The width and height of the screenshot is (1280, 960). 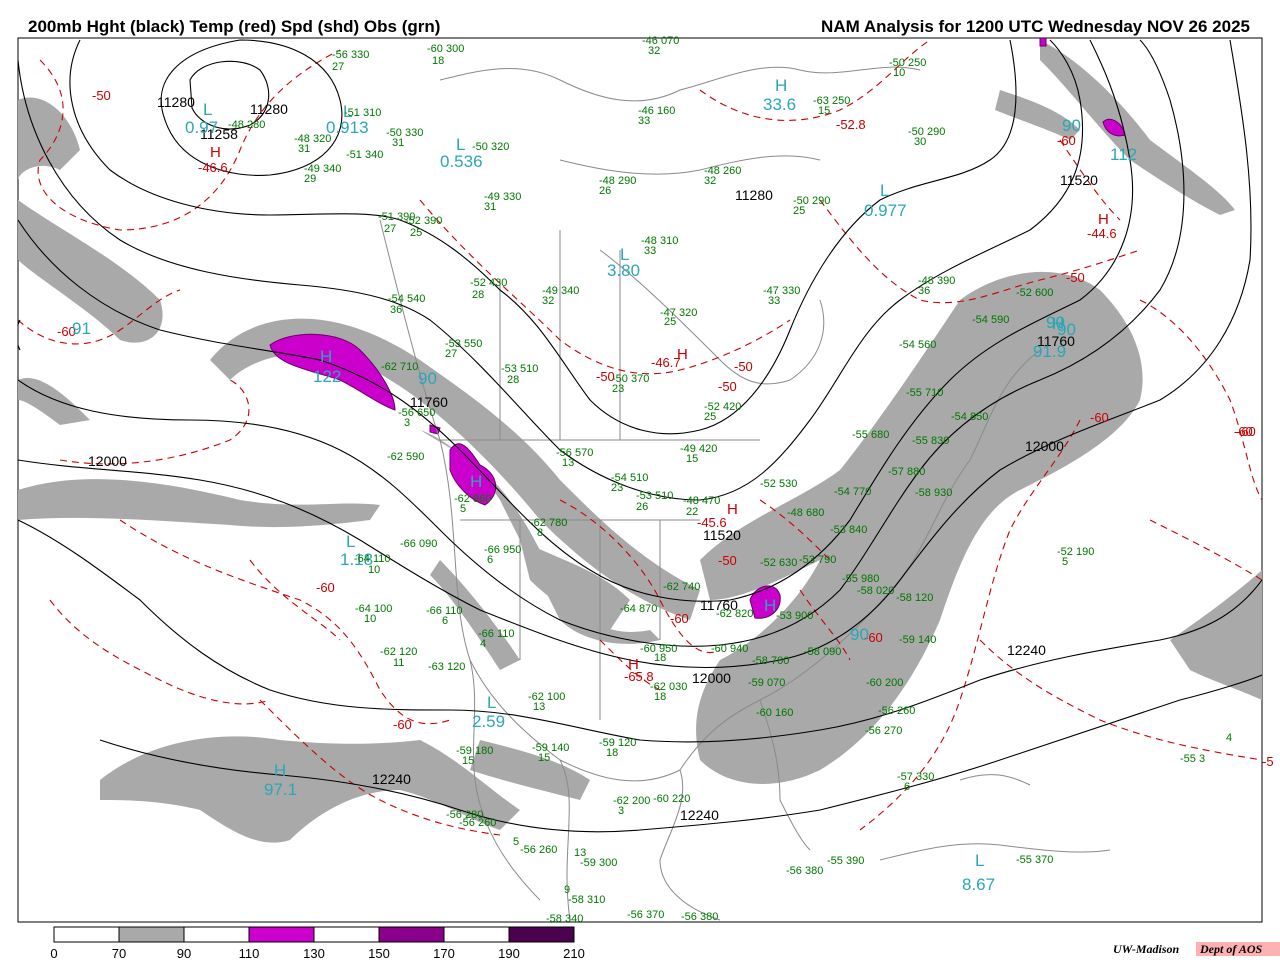 I want to click on station-obs-text: -60 200, so click(x=884, y=683).